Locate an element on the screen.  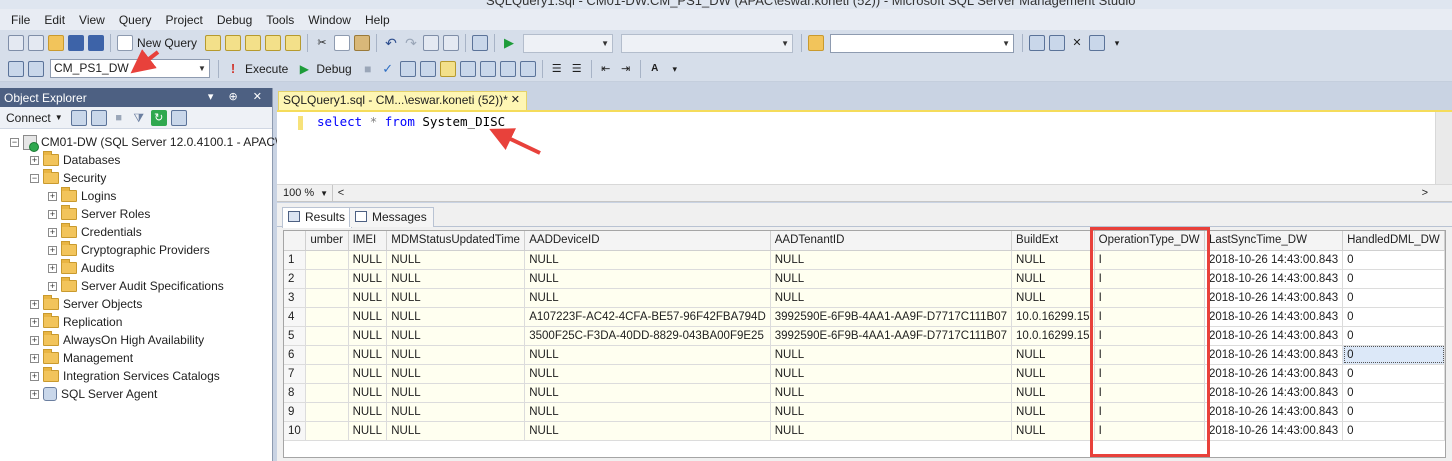
column-header-buildext: BuildExt is located at coordinates (1053, 241).